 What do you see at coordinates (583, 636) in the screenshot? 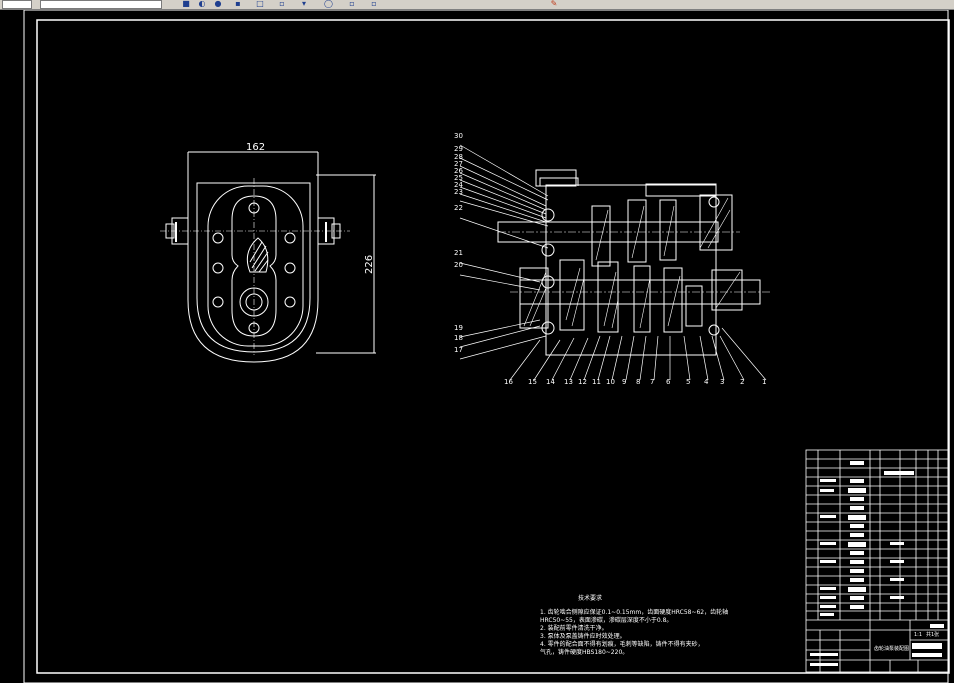
I see `notes-line: 3. 泵体及泵盖铸件应时效处理。` at bounding box center [583, 636].